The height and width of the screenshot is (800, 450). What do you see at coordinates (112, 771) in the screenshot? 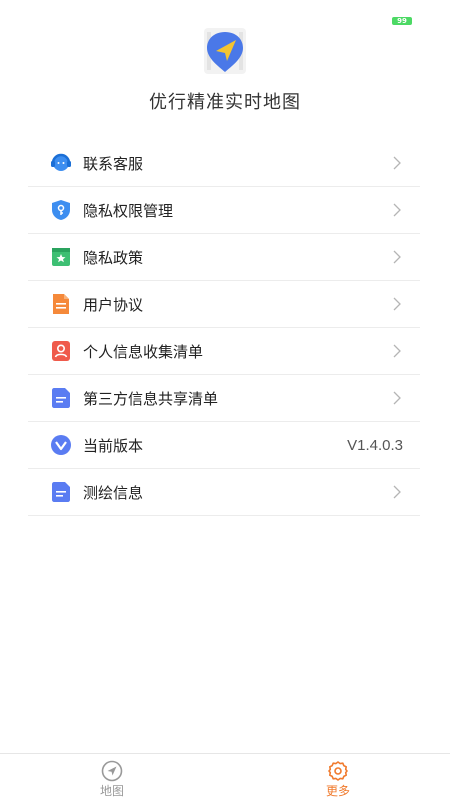
I see `navigation-arrow-icon` at bounding box center [112, 771].